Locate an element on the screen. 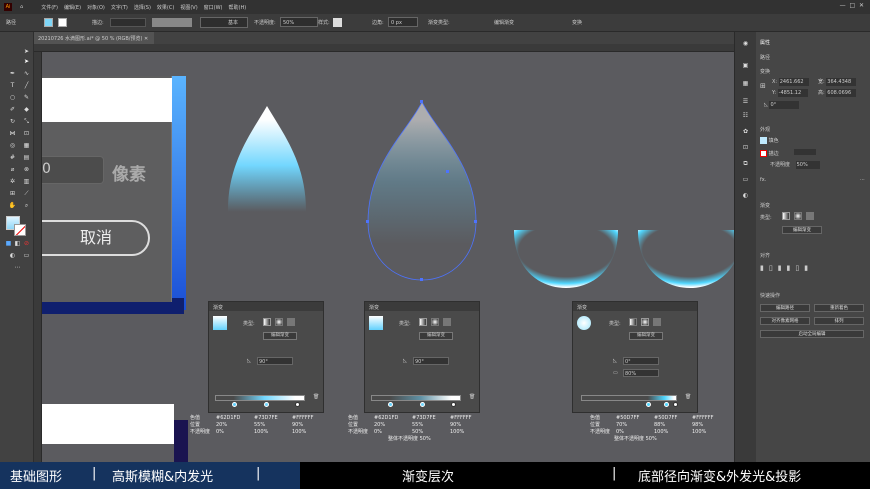  ellipse-tool-icon: ○ is located at coordinates (12, 98).